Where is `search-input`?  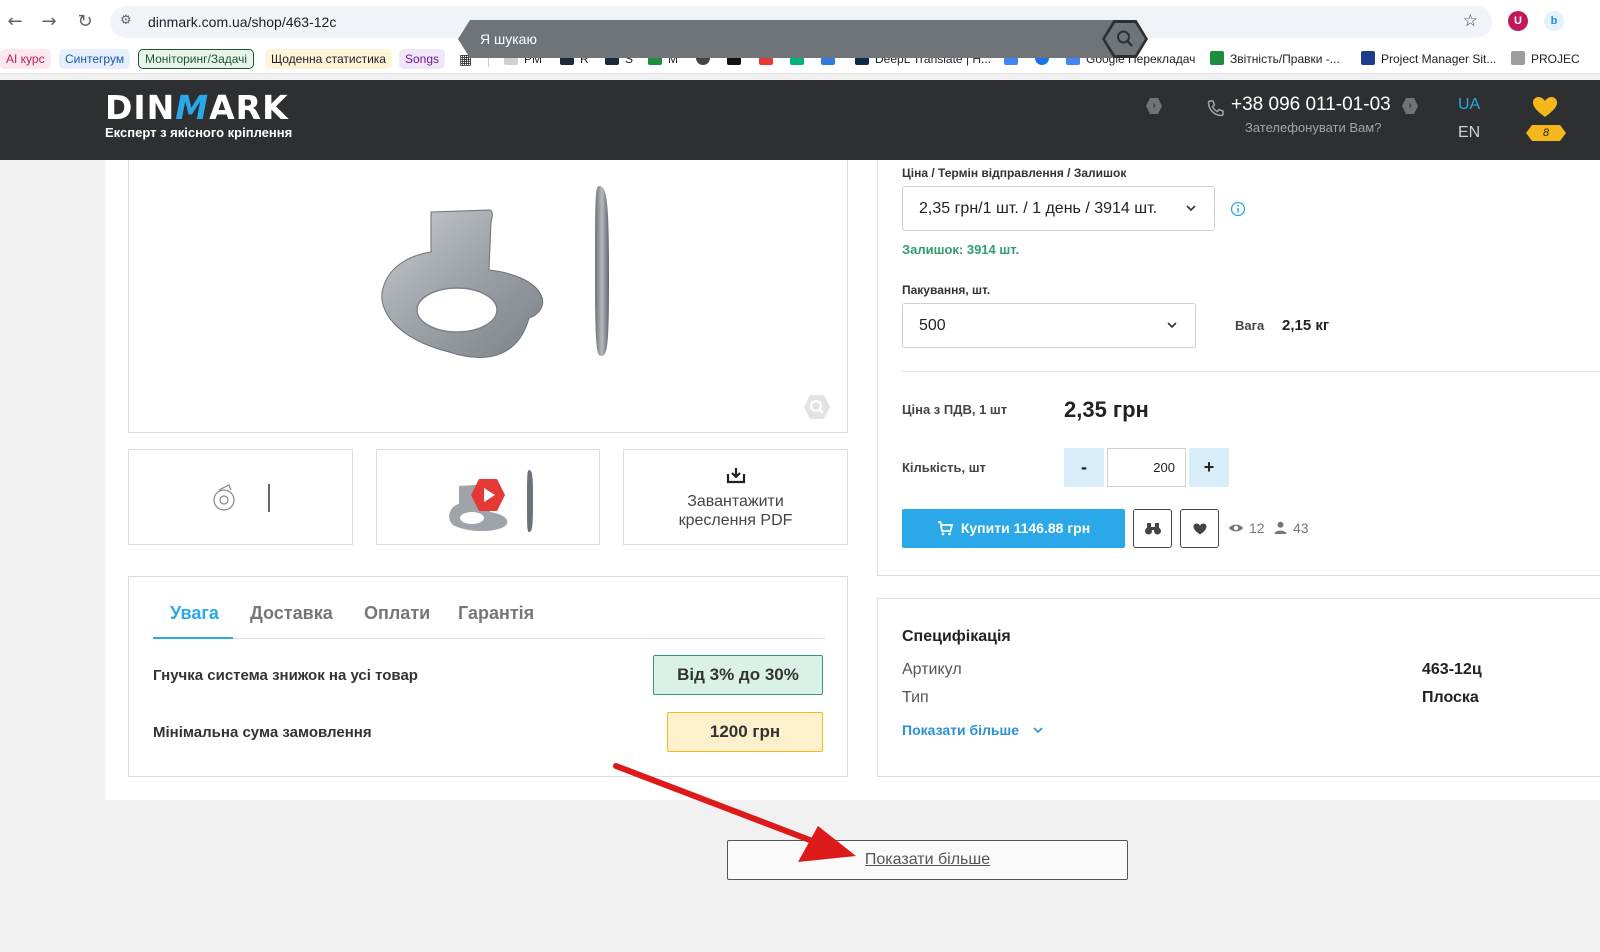
search-input is located at coordinates (780, 39).